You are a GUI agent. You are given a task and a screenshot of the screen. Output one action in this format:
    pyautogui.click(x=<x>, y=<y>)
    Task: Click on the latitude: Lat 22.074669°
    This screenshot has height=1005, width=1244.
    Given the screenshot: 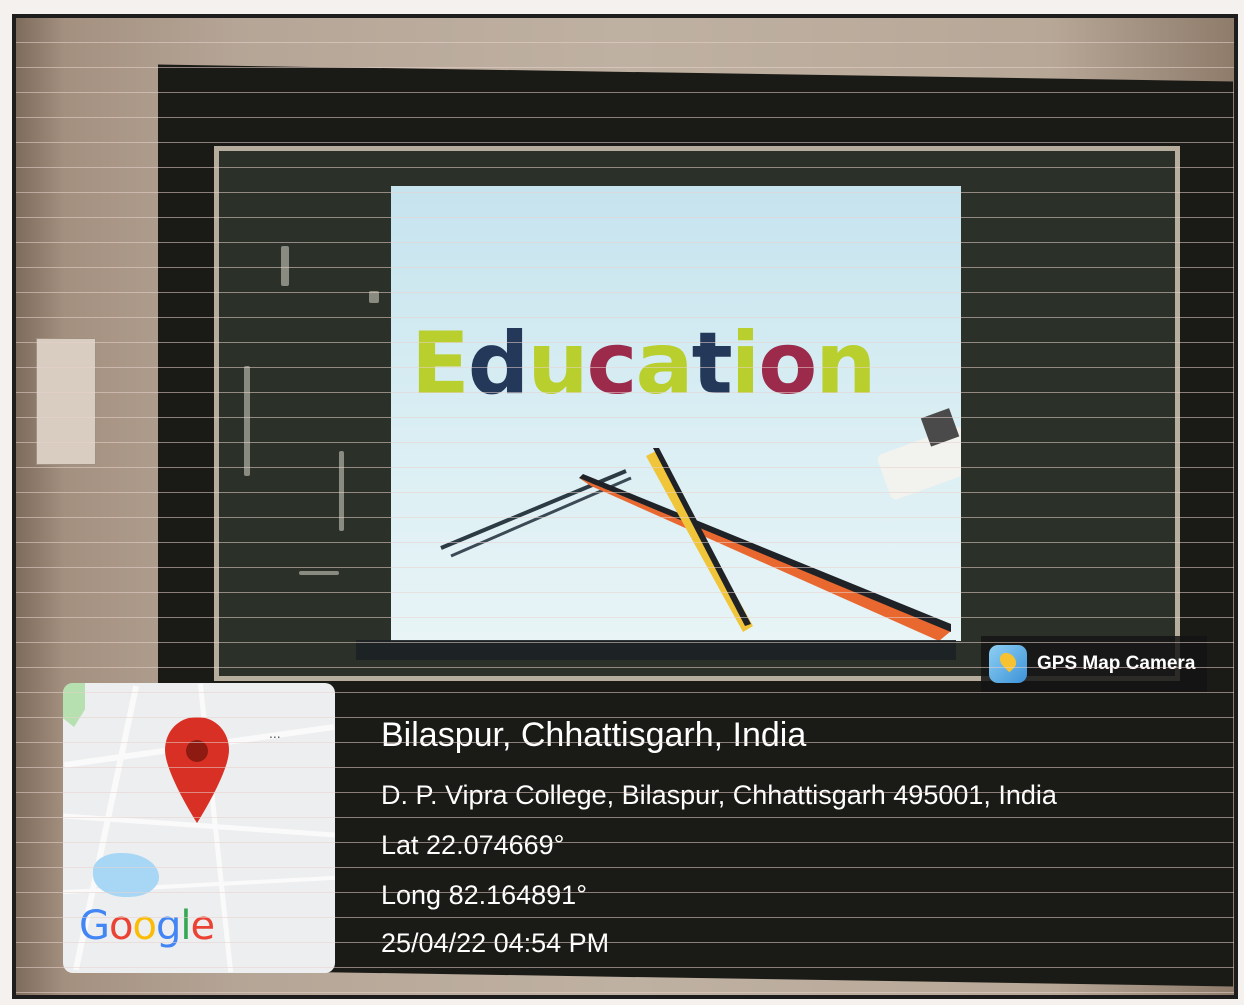 What is the action you would take?
    pyautogui.click(x=473, y=845)
    